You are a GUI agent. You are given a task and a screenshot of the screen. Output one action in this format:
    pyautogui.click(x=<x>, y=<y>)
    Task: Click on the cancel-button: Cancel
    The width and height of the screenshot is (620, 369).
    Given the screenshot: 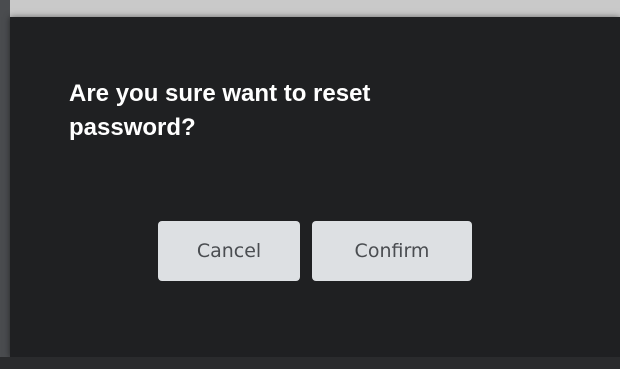 What is the action you would take?
    pyautogui.click(x=229, y=251)
    